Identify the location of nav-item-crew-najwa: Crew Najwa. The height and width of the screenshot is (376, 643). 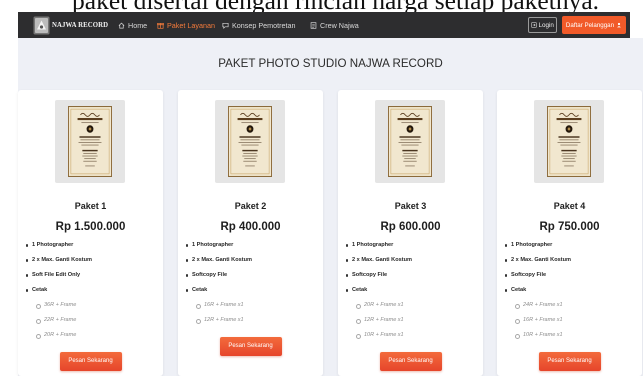
(334, 25).